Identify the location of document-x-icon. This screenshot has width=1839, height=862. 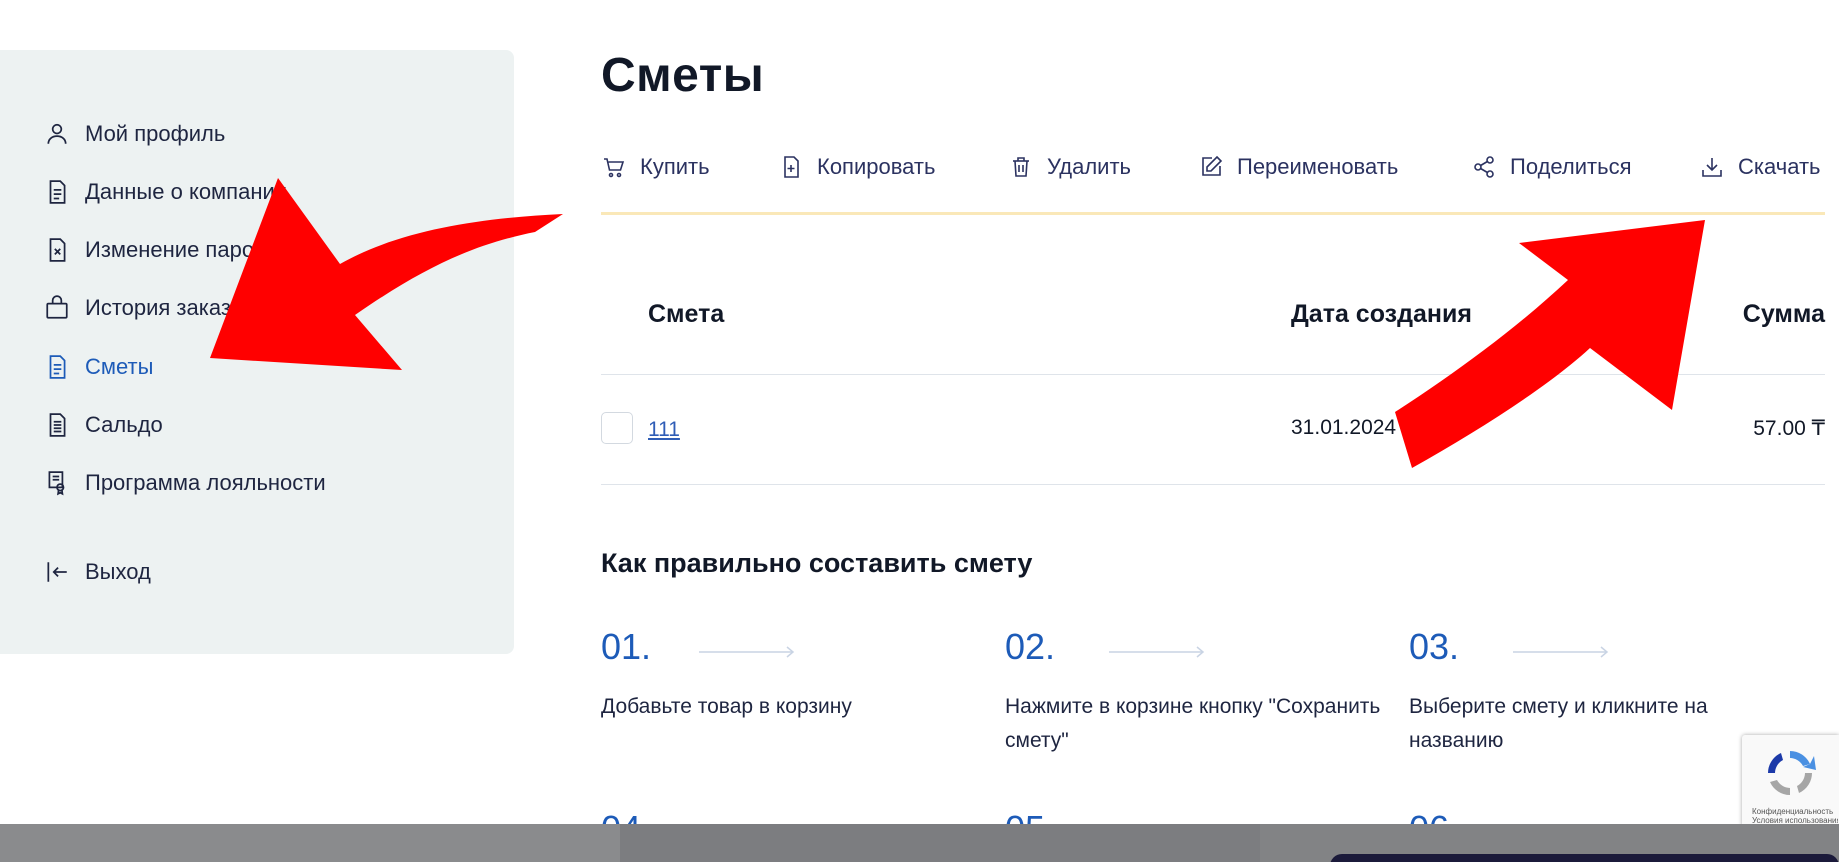
(57, 250).